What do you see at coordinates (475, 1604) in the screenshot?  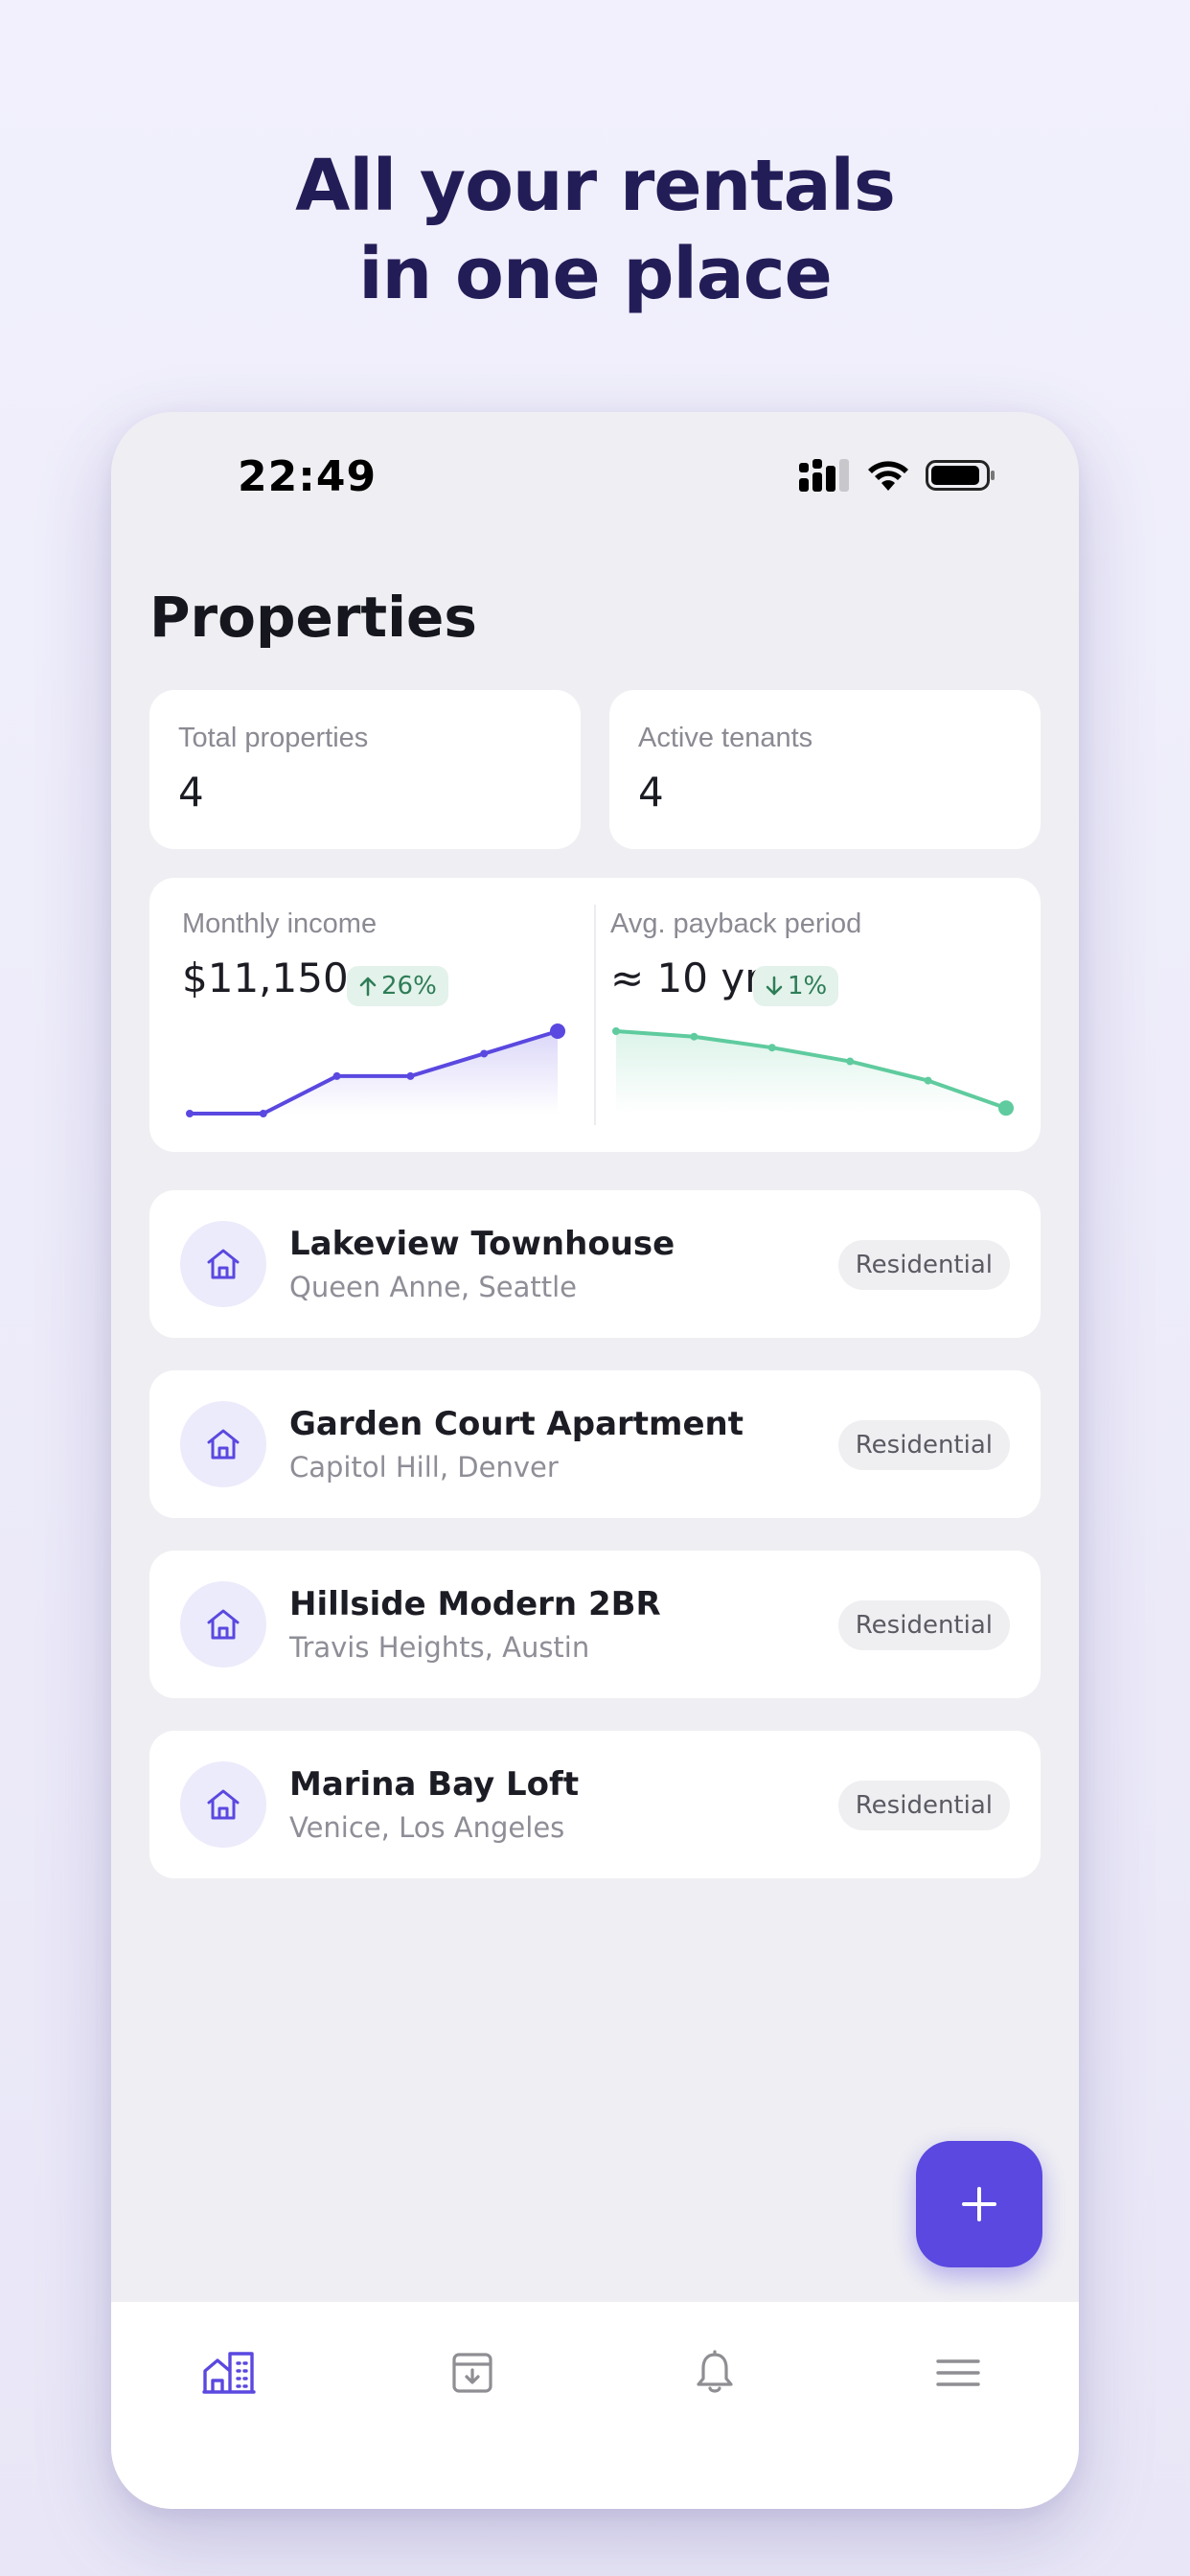 I see `property-name: Hillside Modern 2BR` at bounding box center [475, 1604].